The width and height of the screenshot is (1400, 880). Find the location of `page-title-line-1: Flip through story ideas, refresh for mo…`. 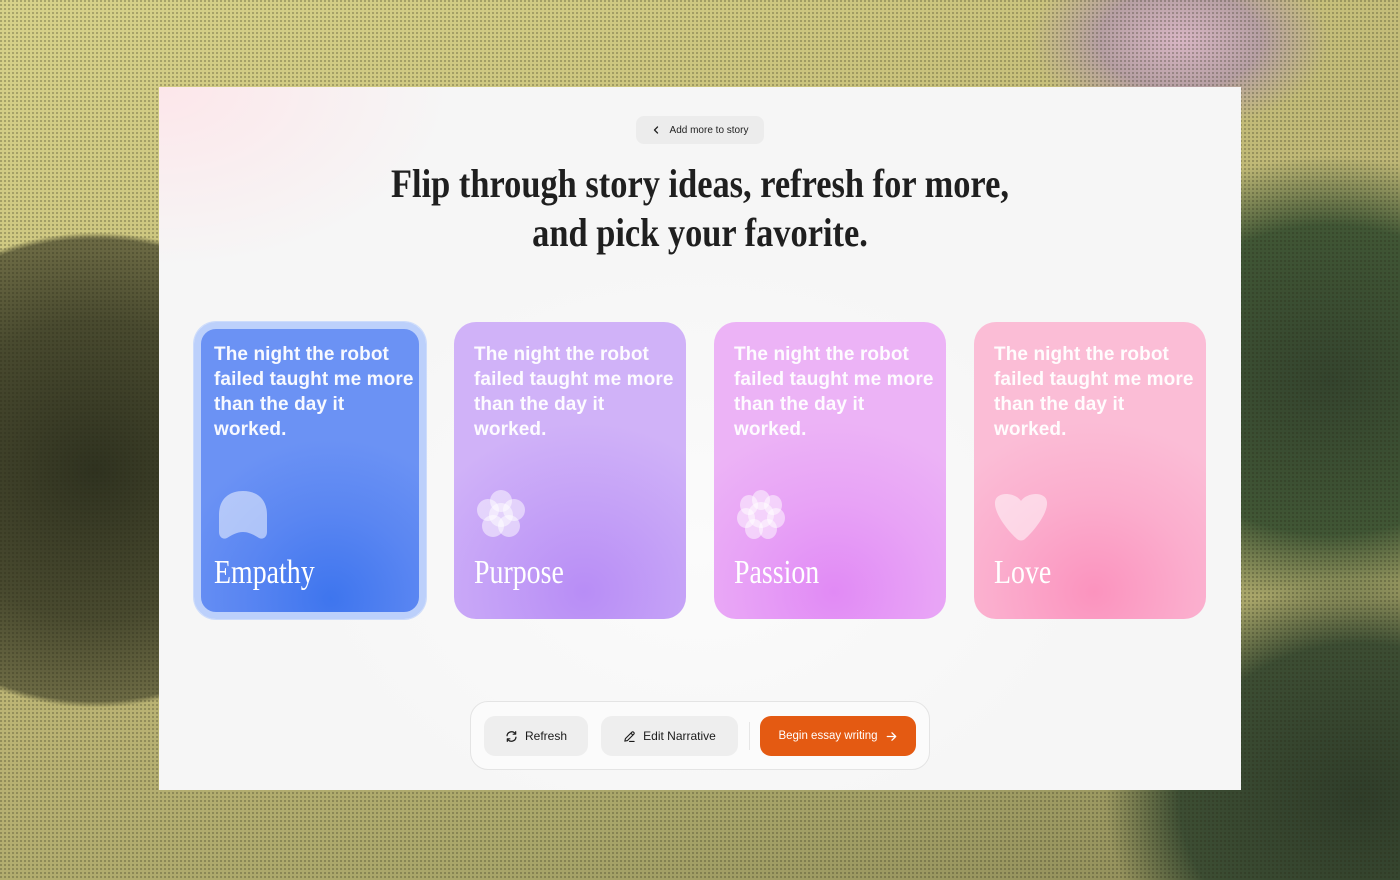

page-title-line-1: Flip through story ideas, refresh for mo… is located at coordinates (700, 183).